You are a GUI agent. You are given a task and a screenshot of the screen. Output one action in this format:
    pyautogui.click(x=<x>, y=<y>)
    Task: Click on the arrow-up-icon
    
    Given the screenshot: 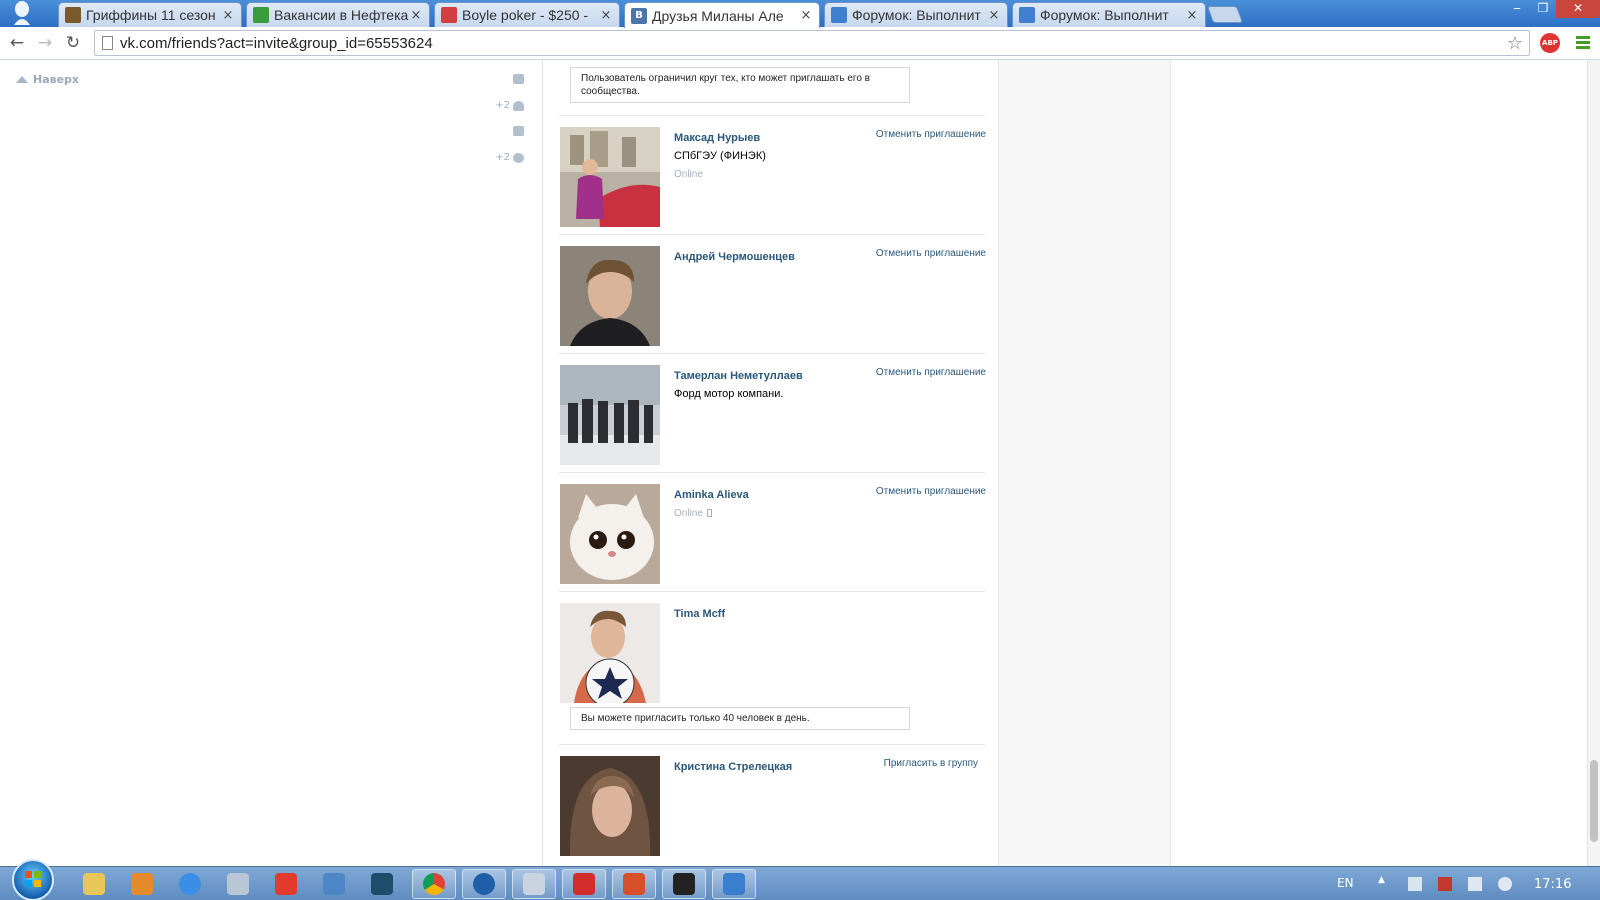 What is the action you would take?
    pyautogui.click(x=22, y=79)
    